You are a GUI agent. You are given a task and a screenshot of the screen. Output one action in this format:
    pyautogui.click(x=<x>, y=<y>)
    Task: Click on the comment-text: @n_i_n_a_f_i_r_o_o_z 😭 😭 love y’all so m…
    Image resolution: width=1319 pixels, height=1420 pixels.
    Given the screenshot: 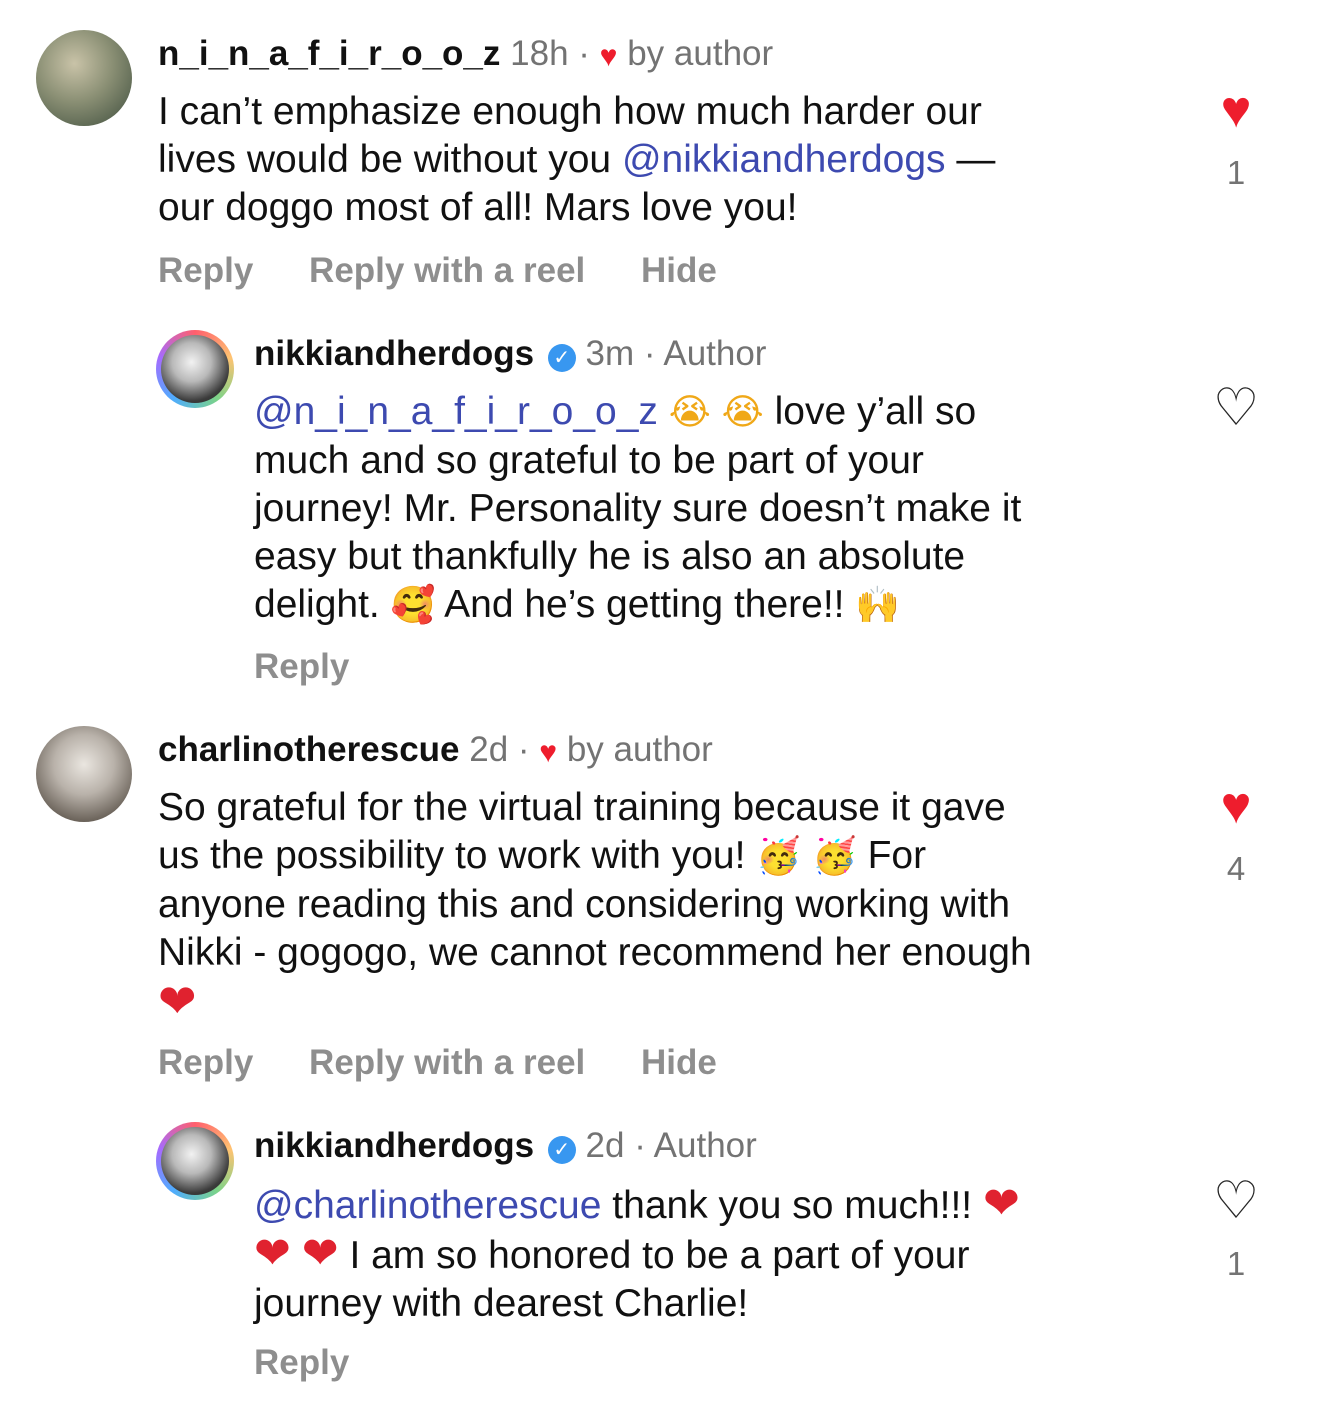 What is the action you would take?
    pyautogui.click(x=637, y=509)
    